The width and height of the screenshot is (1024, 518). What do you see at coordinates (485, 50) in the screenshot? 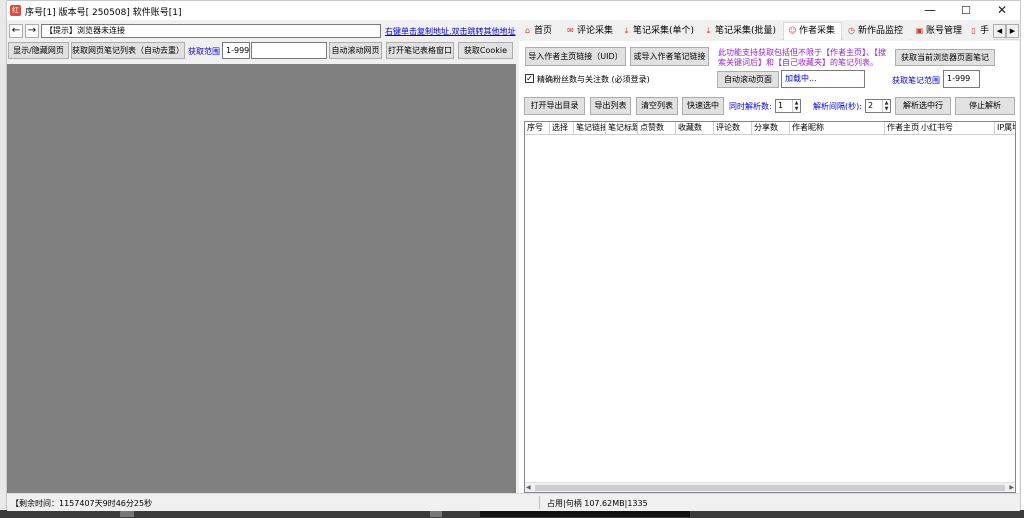
I see `get-cookie-button: 获取Cookie` at bounding box center [485, 50].